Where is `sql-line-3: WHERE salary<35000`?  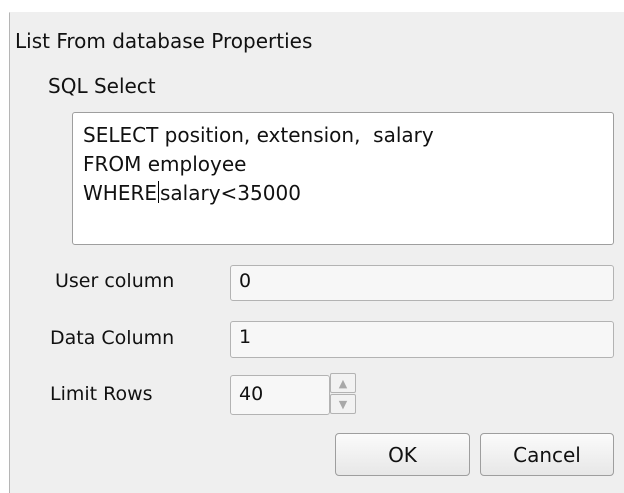
sql-line-3: WHERE salary<35000 is located at coordinates (343, 193).